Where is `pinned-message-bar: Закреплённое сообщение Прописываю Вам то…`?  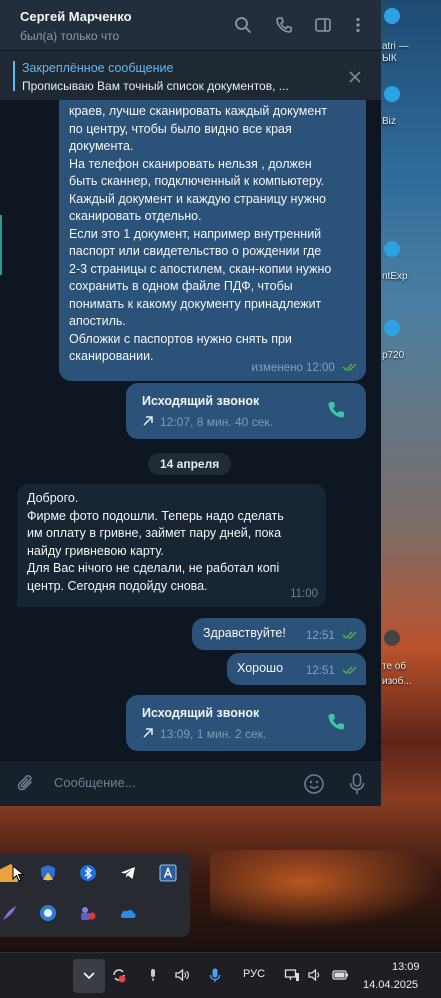
pinned-message-bar: Закреплённое сообщение Прописываю Вам то… is located at coordinates (190, 75).